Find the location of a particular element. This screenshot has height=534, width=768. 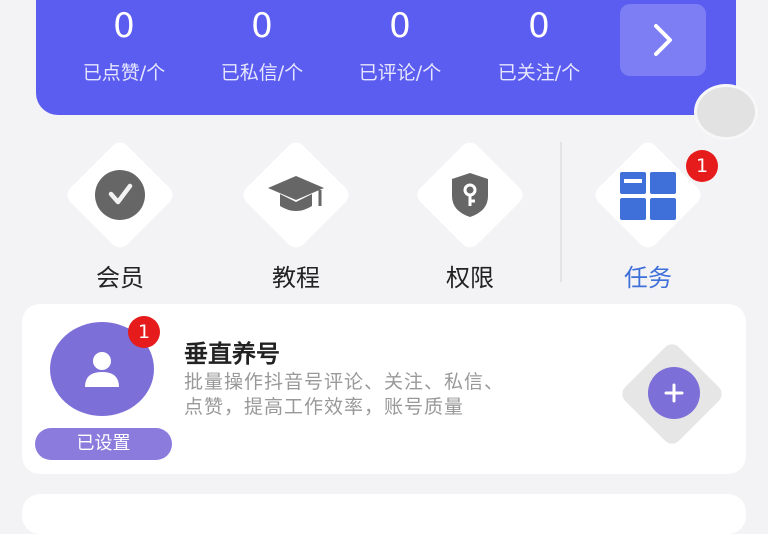

stat-label: 已关注/个 is located at coordinates (539, 73).